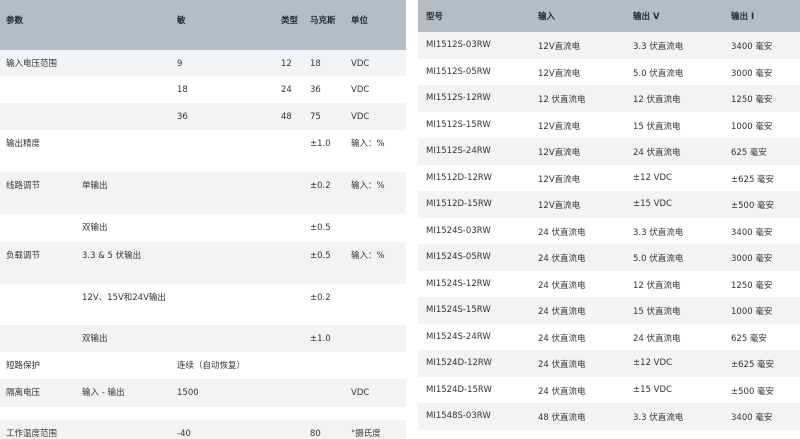 Image resolution: width=800 pixels, height=439 pixels. I want to click on model-name-cell: MI1512D-15RW, so click(474, 204).